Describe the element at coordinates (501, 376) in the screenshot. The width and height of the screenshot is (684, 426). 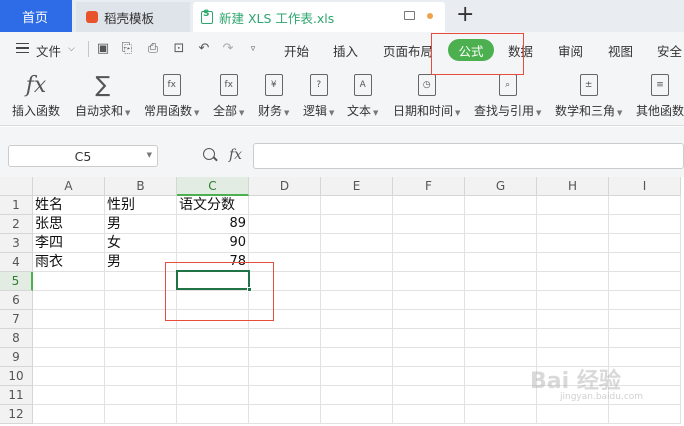
I see `cell-g10` at that location.